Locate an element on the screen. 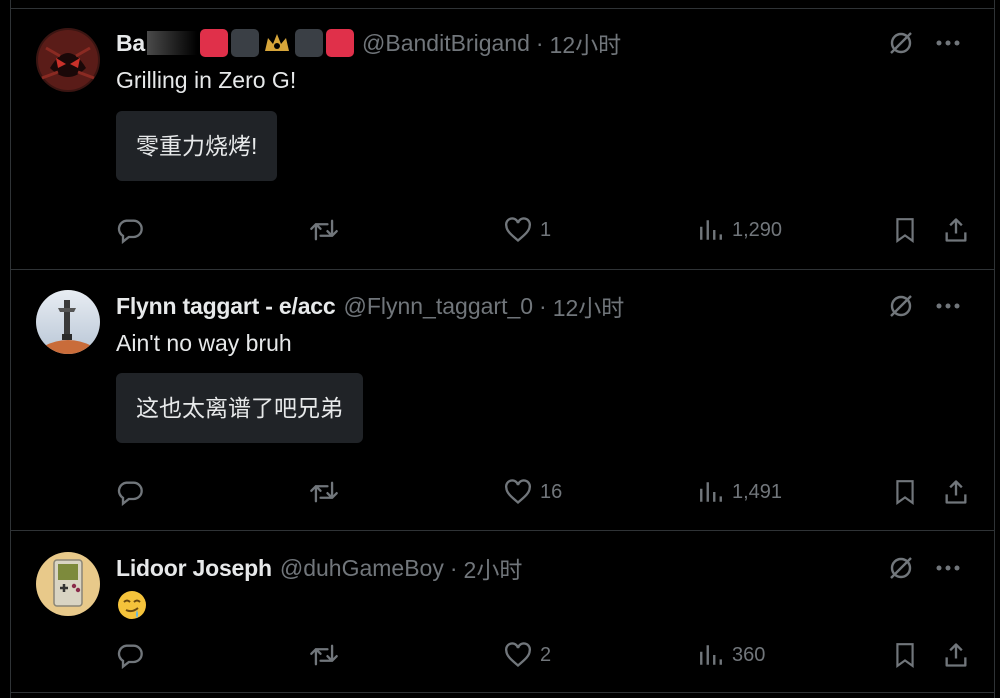 Image resolution: width=1000 pixels, height=698 pixels. blurred-name-segment is located at coordinates (172, 43).